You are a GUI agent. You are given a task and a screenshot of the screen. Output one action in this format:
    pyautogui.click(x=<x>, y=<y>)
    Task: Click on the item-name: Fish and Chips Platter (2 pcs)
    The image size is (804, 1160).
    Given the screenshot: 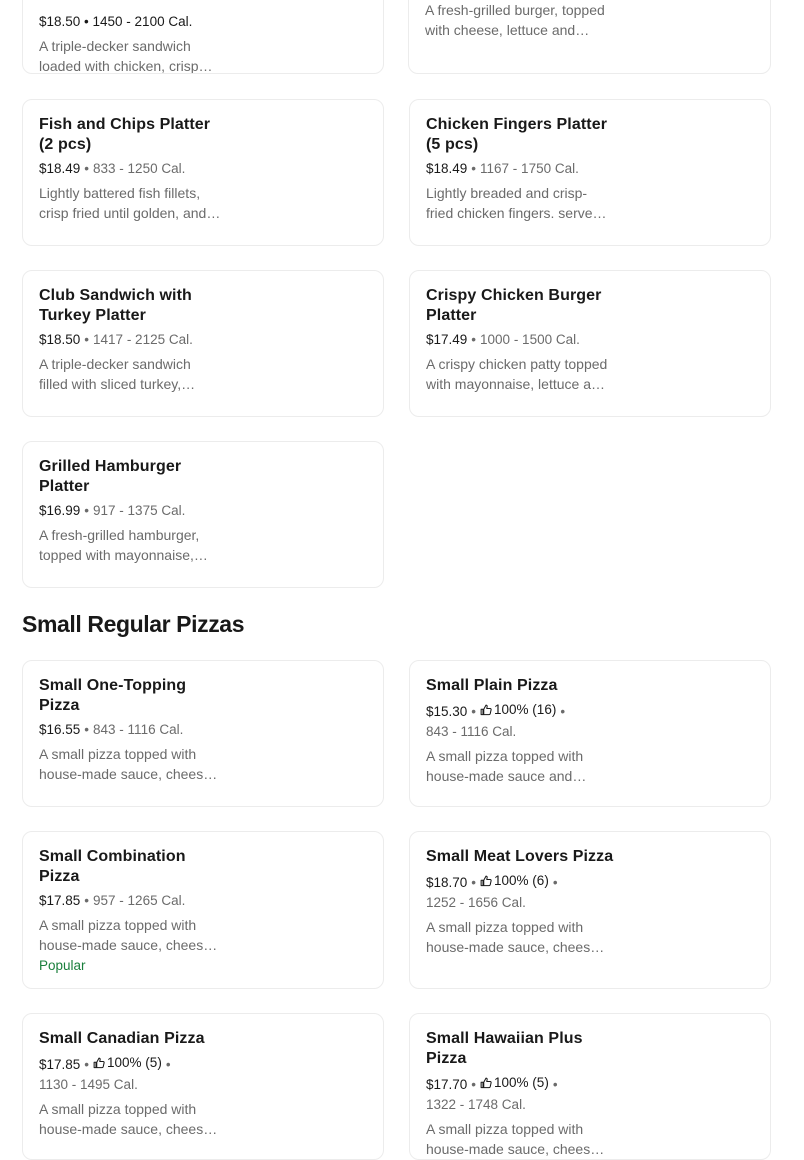 What is the action you would take?
    pyautogui.click(x=125, y=134)
    